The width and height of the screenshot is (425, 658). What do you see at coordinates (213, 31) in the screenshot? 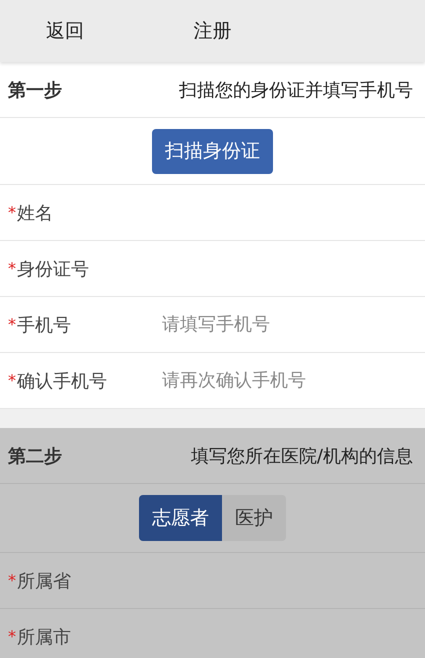
I see `page-title: 注册` at bounding box center [213, 31].